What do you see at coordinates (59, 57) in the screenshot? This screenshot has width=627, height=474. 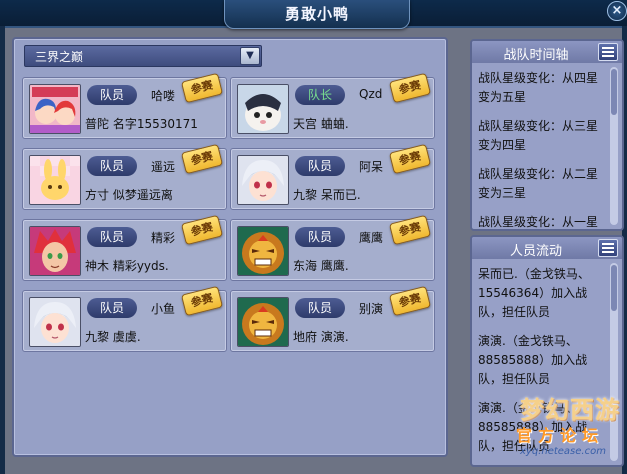 I see `dropdown-selected: 三界之巅` at bounding box center [59, 57].